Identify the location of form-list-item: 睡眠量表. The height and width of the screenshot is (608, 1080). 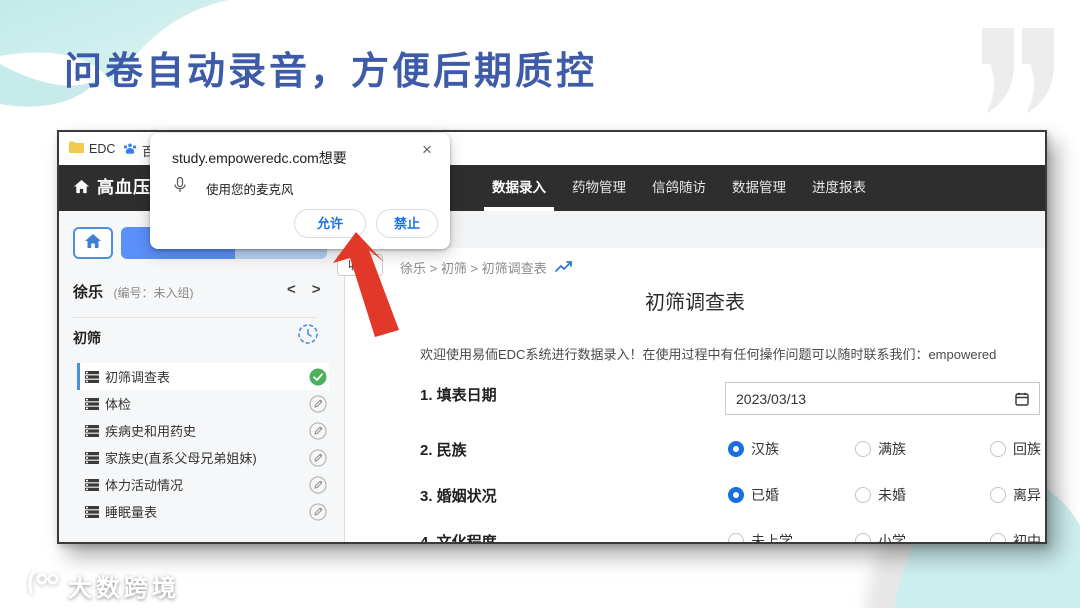
(203, 511).